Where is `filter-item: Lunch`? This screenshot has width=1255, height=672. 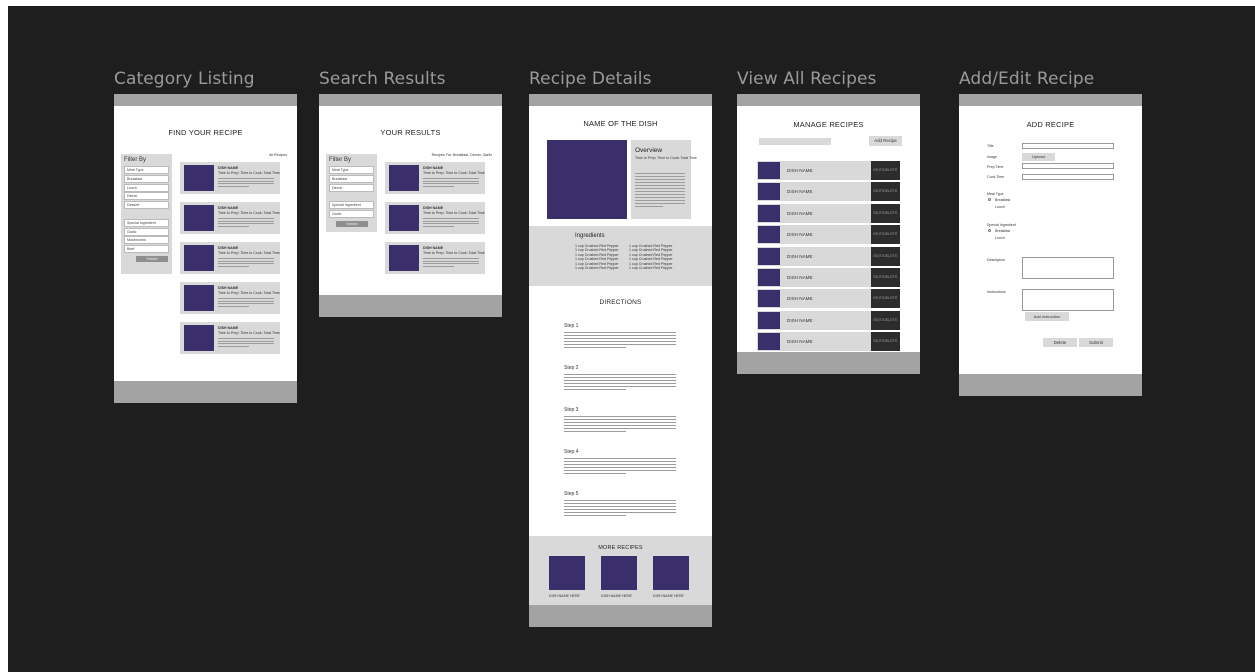 filter-item: Lunch is located at coordinates (146, 187).